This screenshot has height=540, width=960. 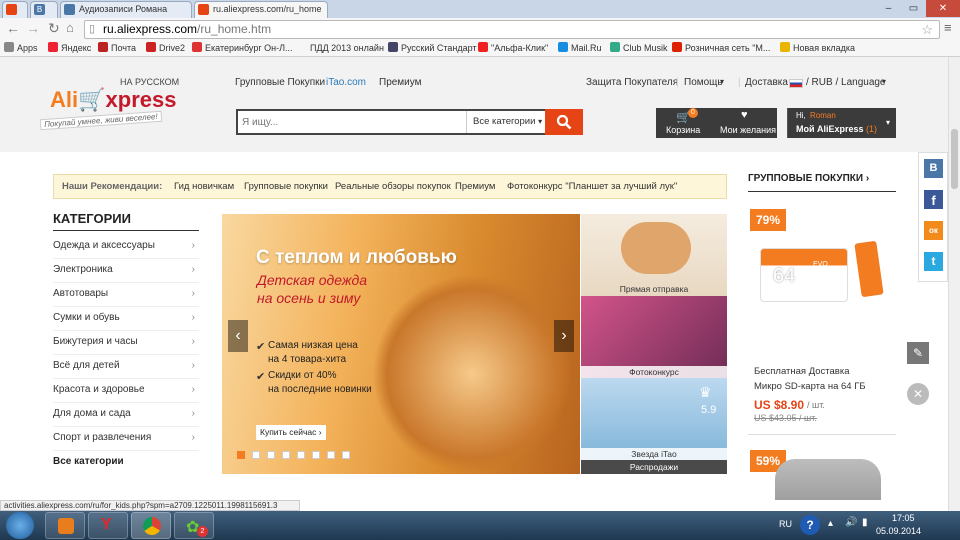 I want to click on bookmark-apps: Apps, so click(x=21, y=48).